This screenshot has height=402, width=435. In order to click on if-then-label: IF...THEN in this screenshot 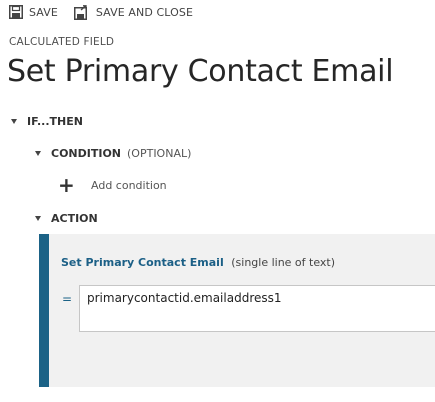, I will do `click(55, 121)`.